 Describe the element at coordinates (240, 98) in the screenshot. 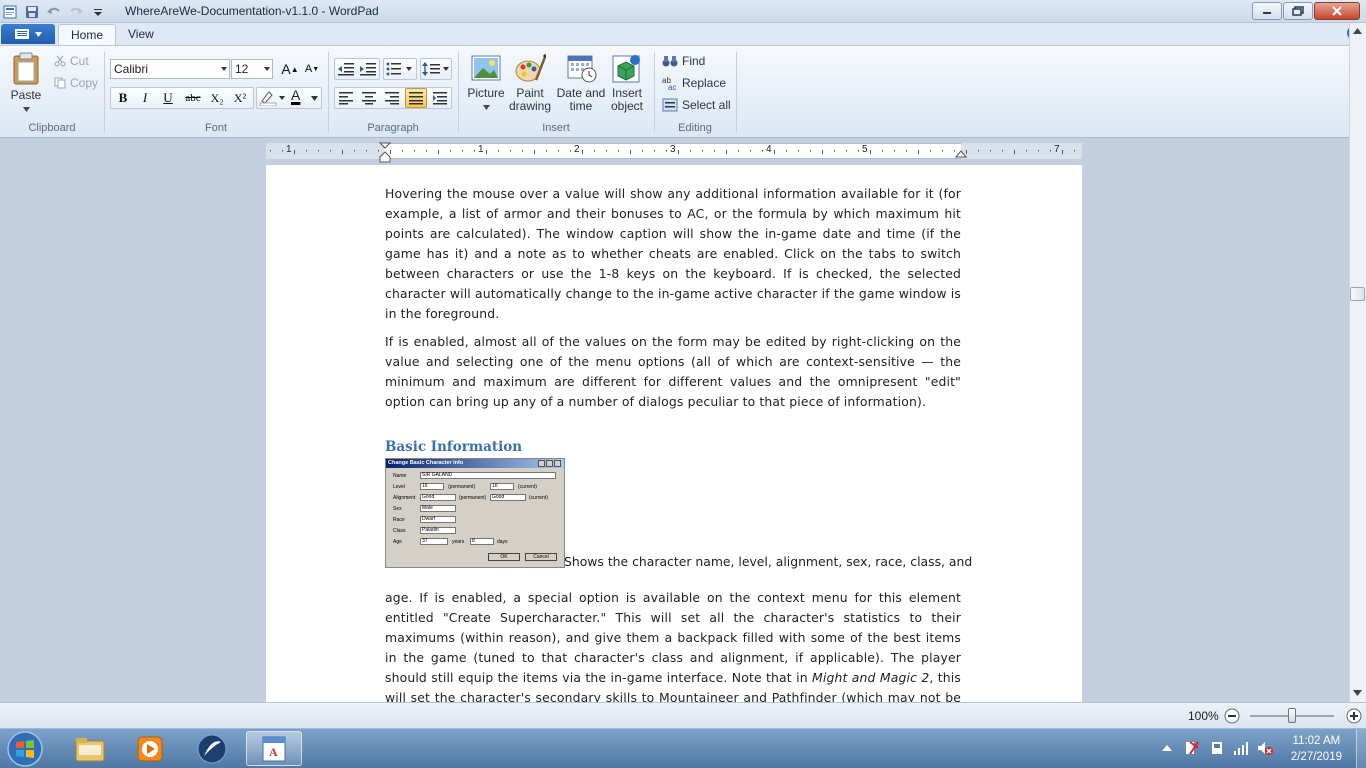

I see `superscript-button: X²` at that location.